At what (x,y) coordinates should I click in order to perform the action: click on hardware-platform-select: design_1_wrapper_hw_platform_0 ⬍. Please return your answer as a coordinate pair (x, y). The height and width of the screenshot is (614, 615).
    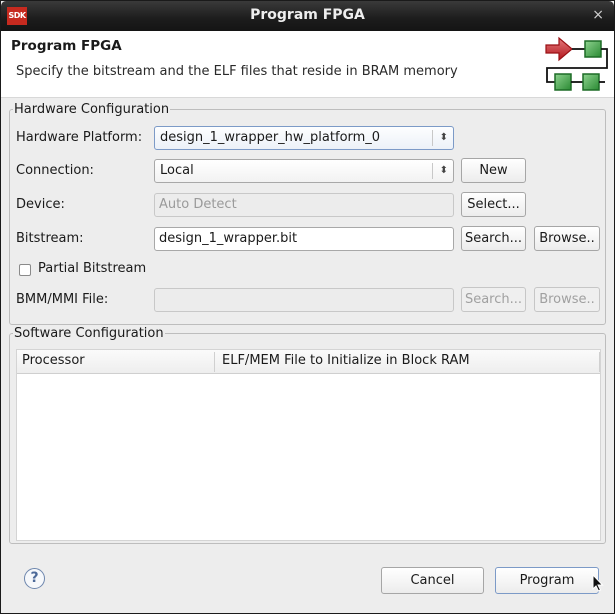
    Looking at the image, I should click on (304, 138).